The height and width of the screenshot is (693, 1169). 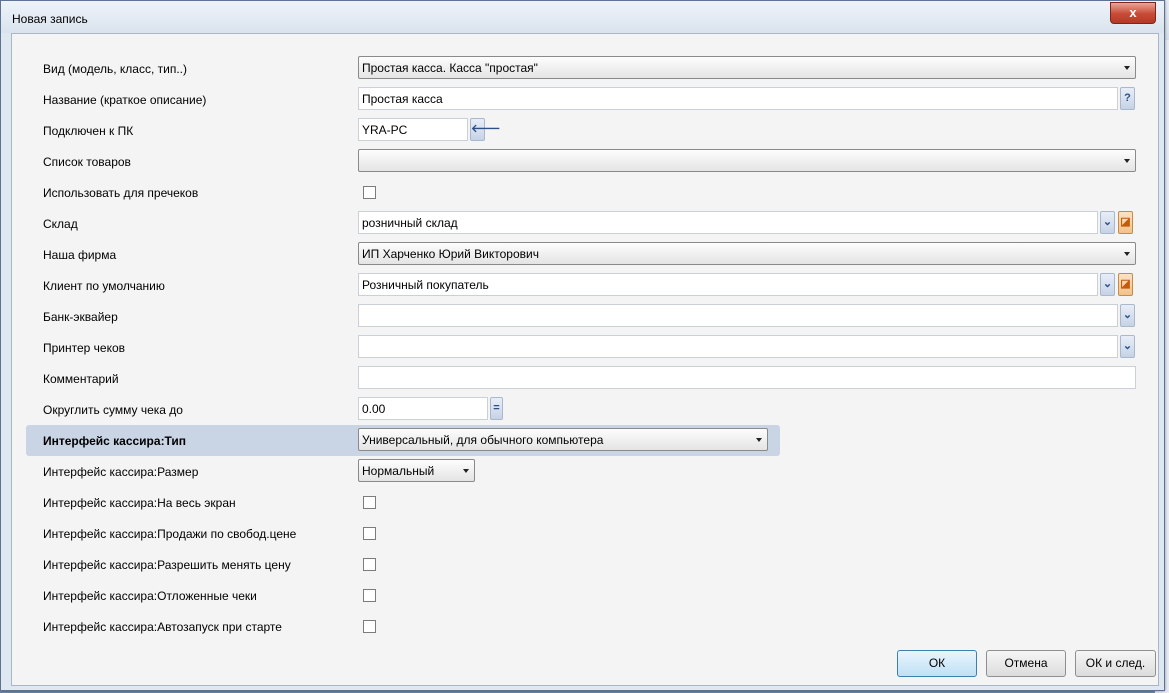 I want to click on label-ui-auto: Интерфейс кассира:Автозапуск при старте, so click(x=162, y=627).